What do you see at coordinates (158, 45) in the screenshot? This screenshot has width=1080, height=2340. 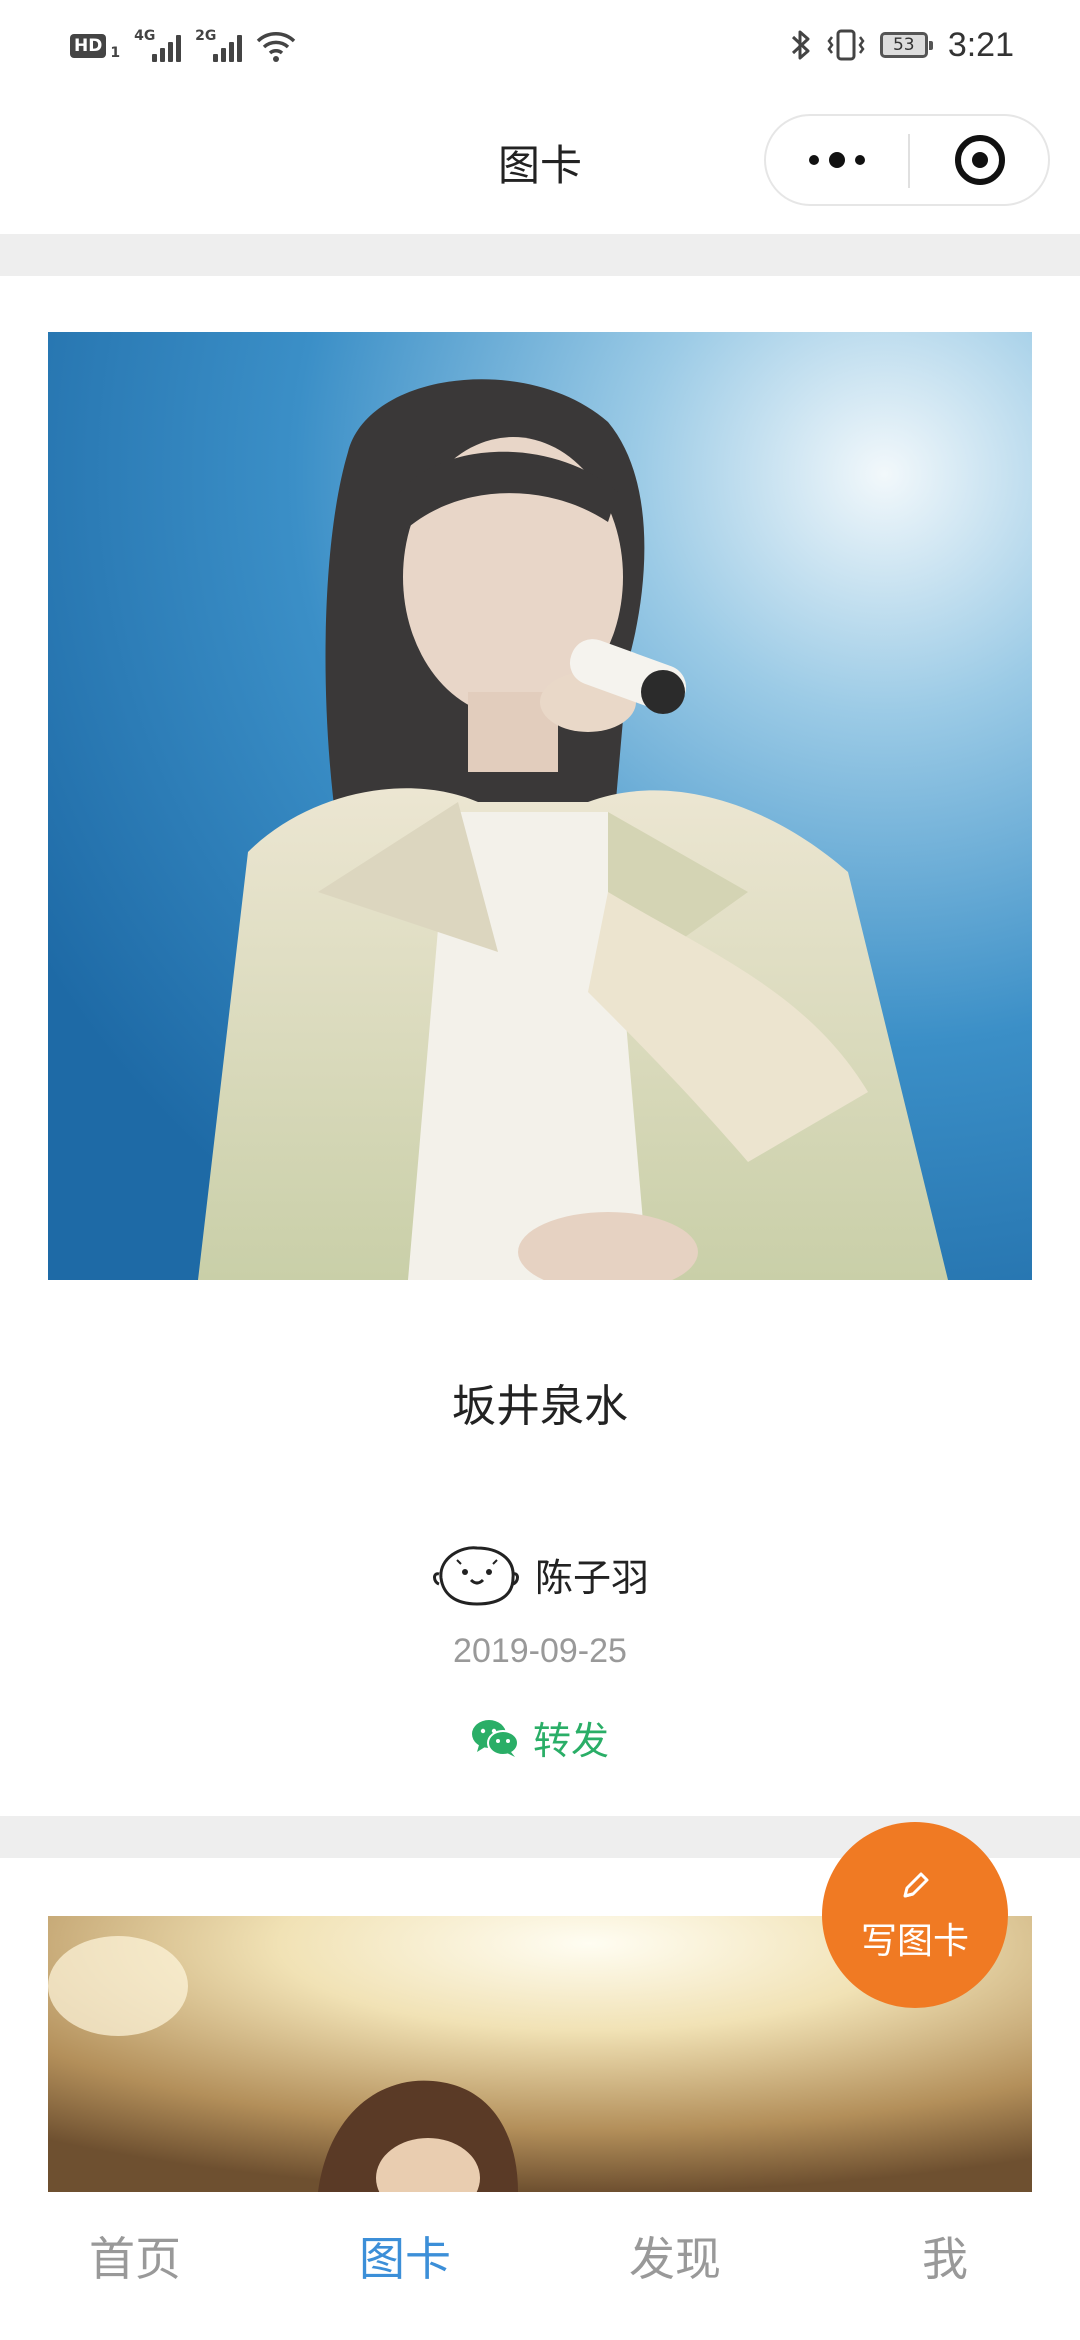 I see `signal-4g-icon: 4G` at bounding box center [158, 45].